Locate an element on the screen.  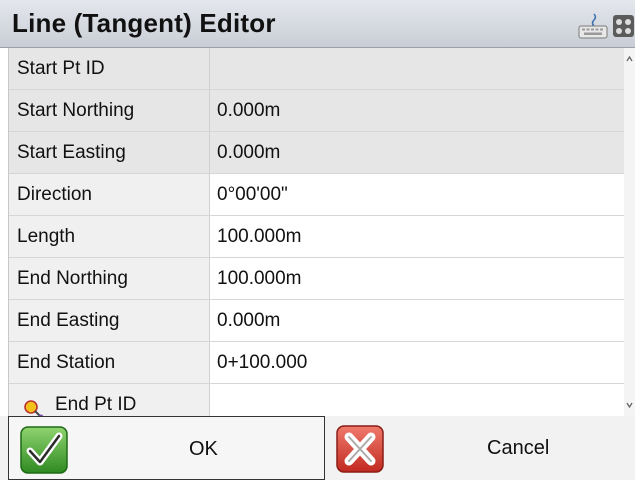
row-direction: Direction 0°00'00" is located at coordinates (317, 195).